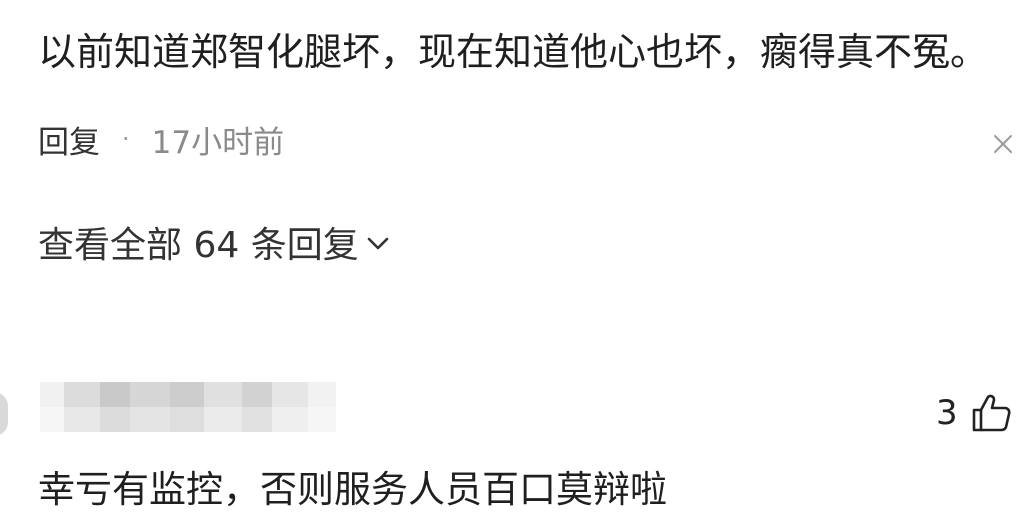 The width and height of the screenshot is (1034, 514). I want to click on view-all-replies-button: 查看全部 64 条回复, so click(214, 242).